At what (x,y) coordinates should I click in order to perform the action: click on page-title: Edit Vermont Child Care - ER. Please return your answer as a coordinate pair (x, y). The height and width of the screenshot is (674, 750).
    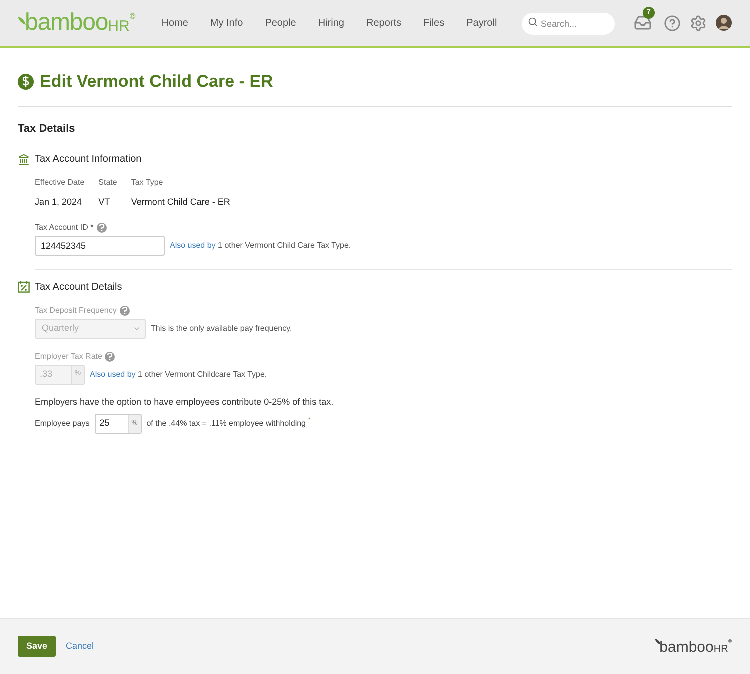
    Looking at the image, I should click on (157, 82).